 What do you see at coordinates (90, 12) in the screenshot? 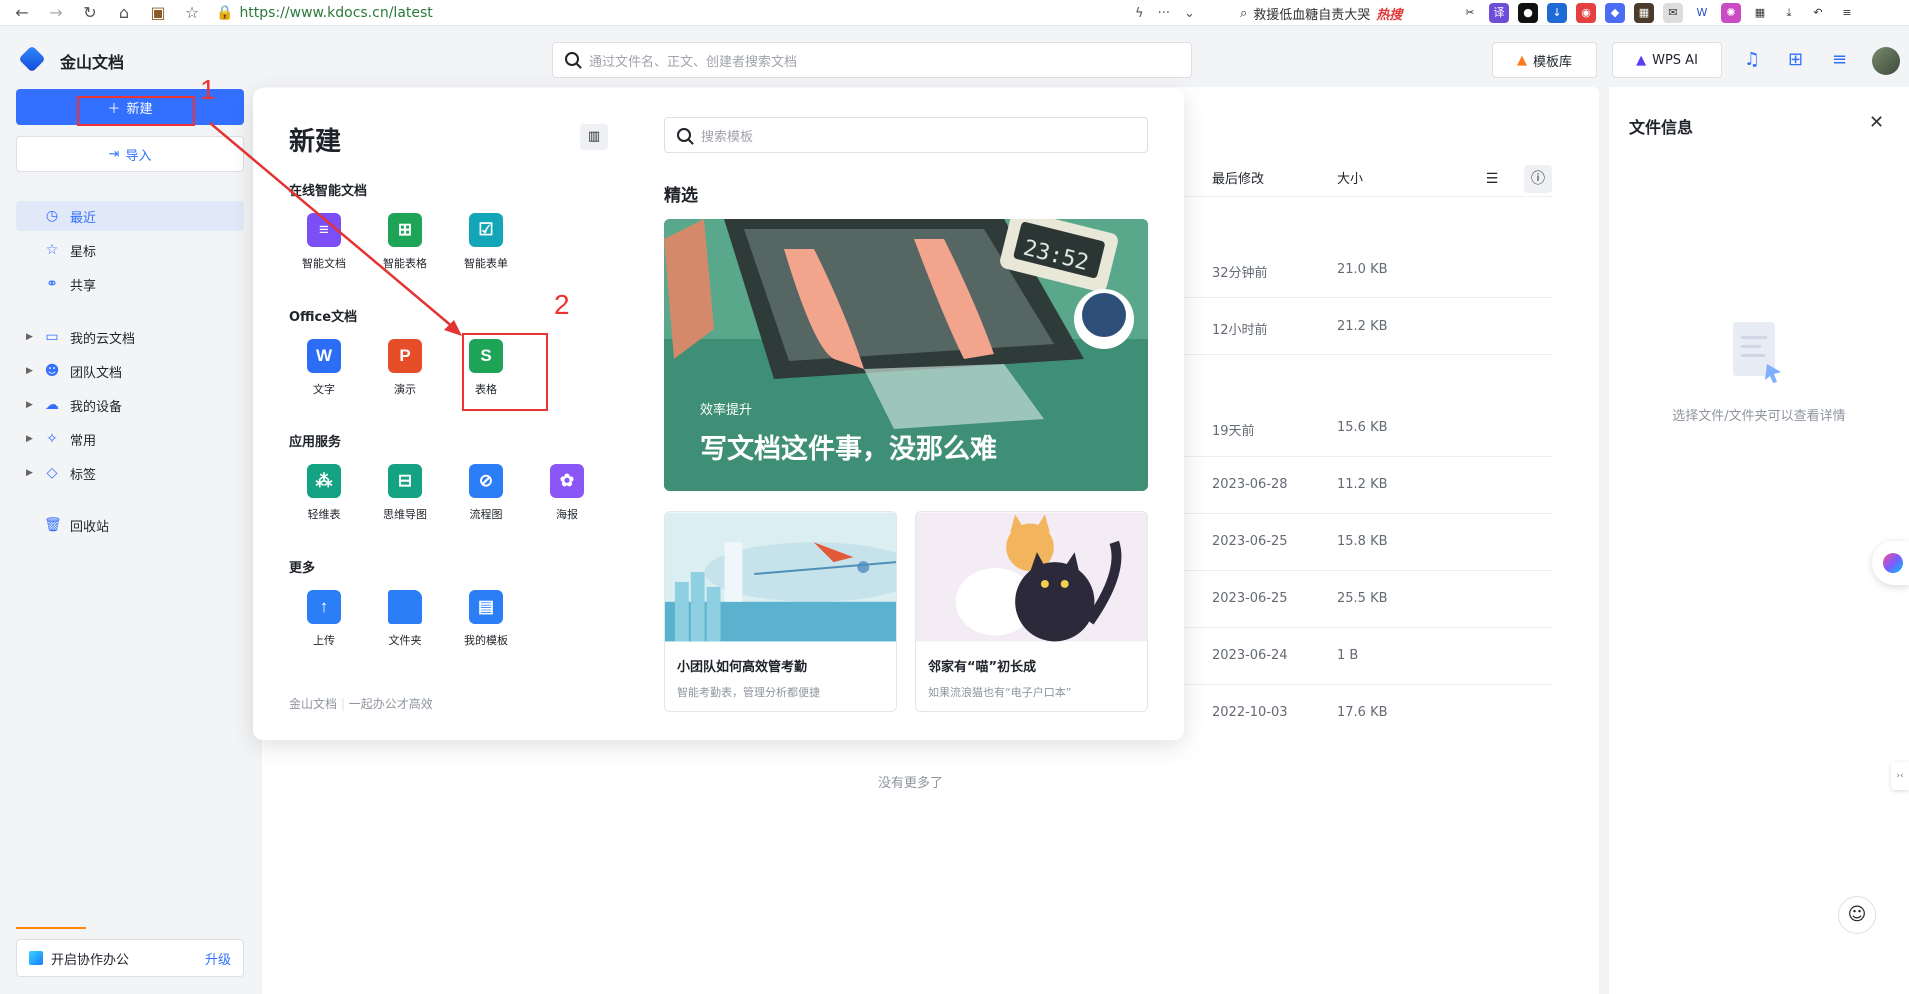
I see `reload-icon: ↻` at bounding box center [90, 12].